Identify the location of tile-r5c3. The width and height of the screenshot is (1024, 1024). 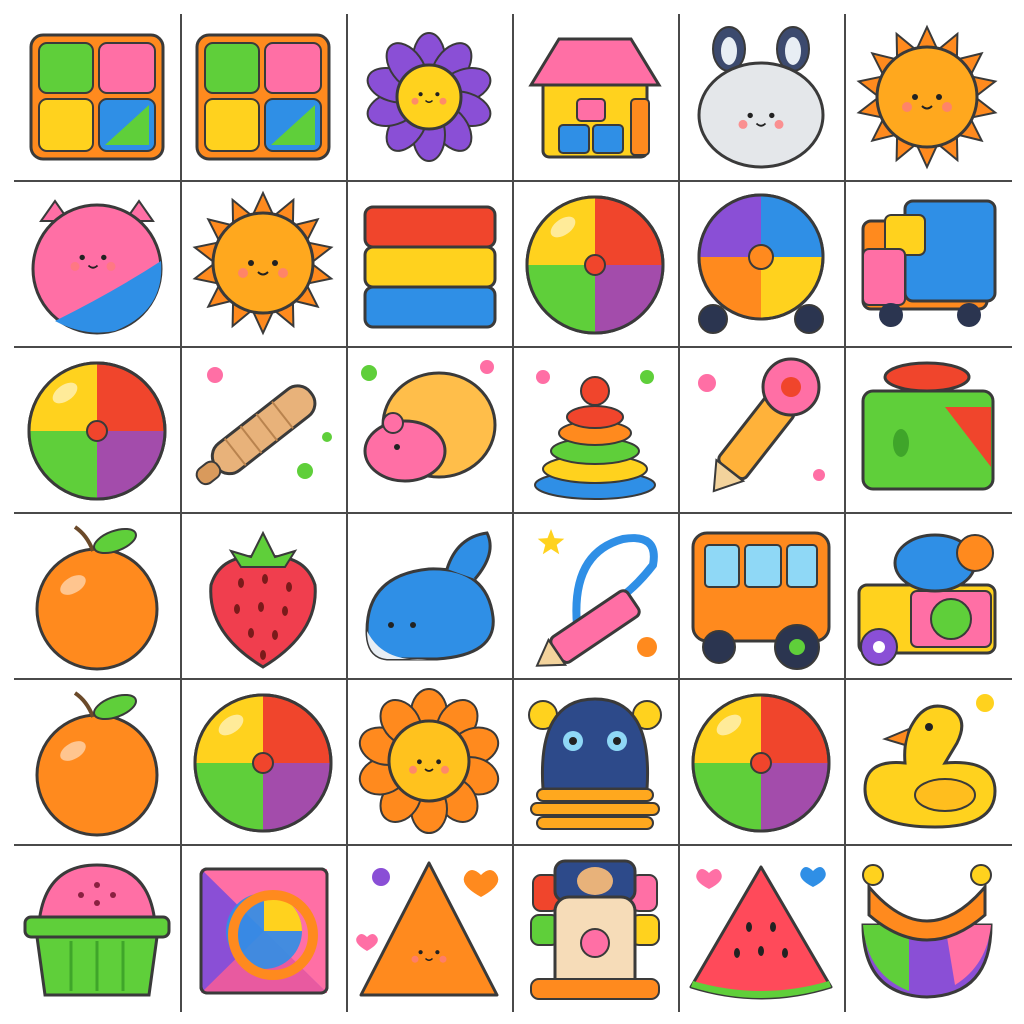
(429, 761).